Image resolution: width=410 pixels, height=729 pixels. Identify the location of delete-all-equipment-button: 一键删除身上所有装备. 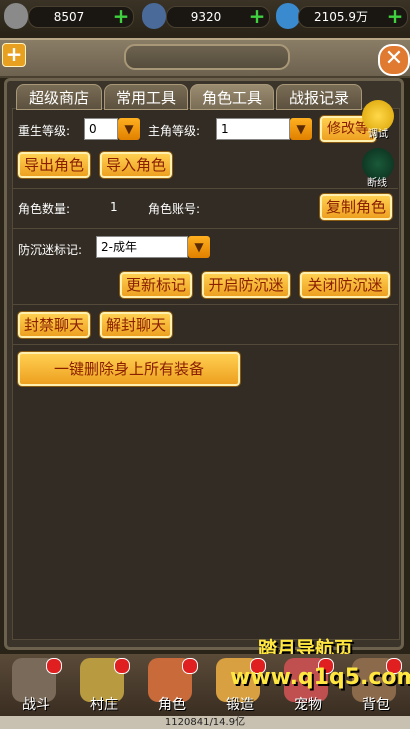
(129, 369).